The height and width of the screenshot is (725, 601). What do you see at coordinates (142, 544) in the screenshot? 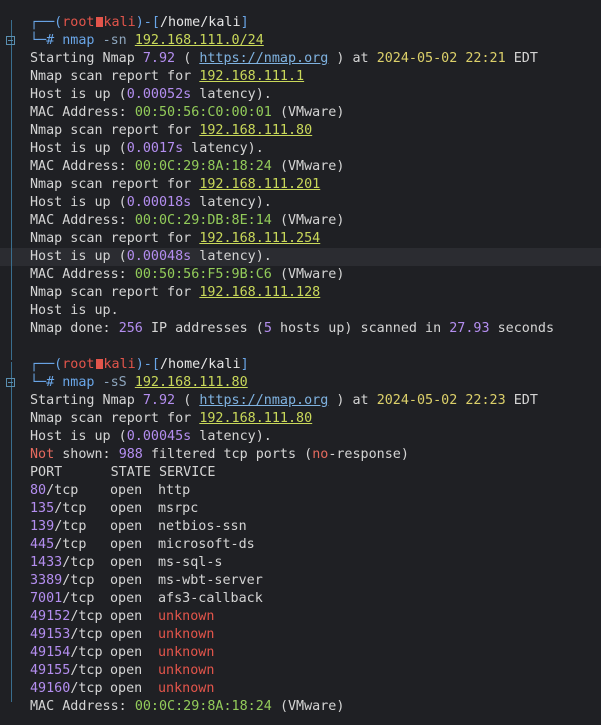
I see `port-row: 445/tcp open microsoft-ds` at bounding box center [142, 544].